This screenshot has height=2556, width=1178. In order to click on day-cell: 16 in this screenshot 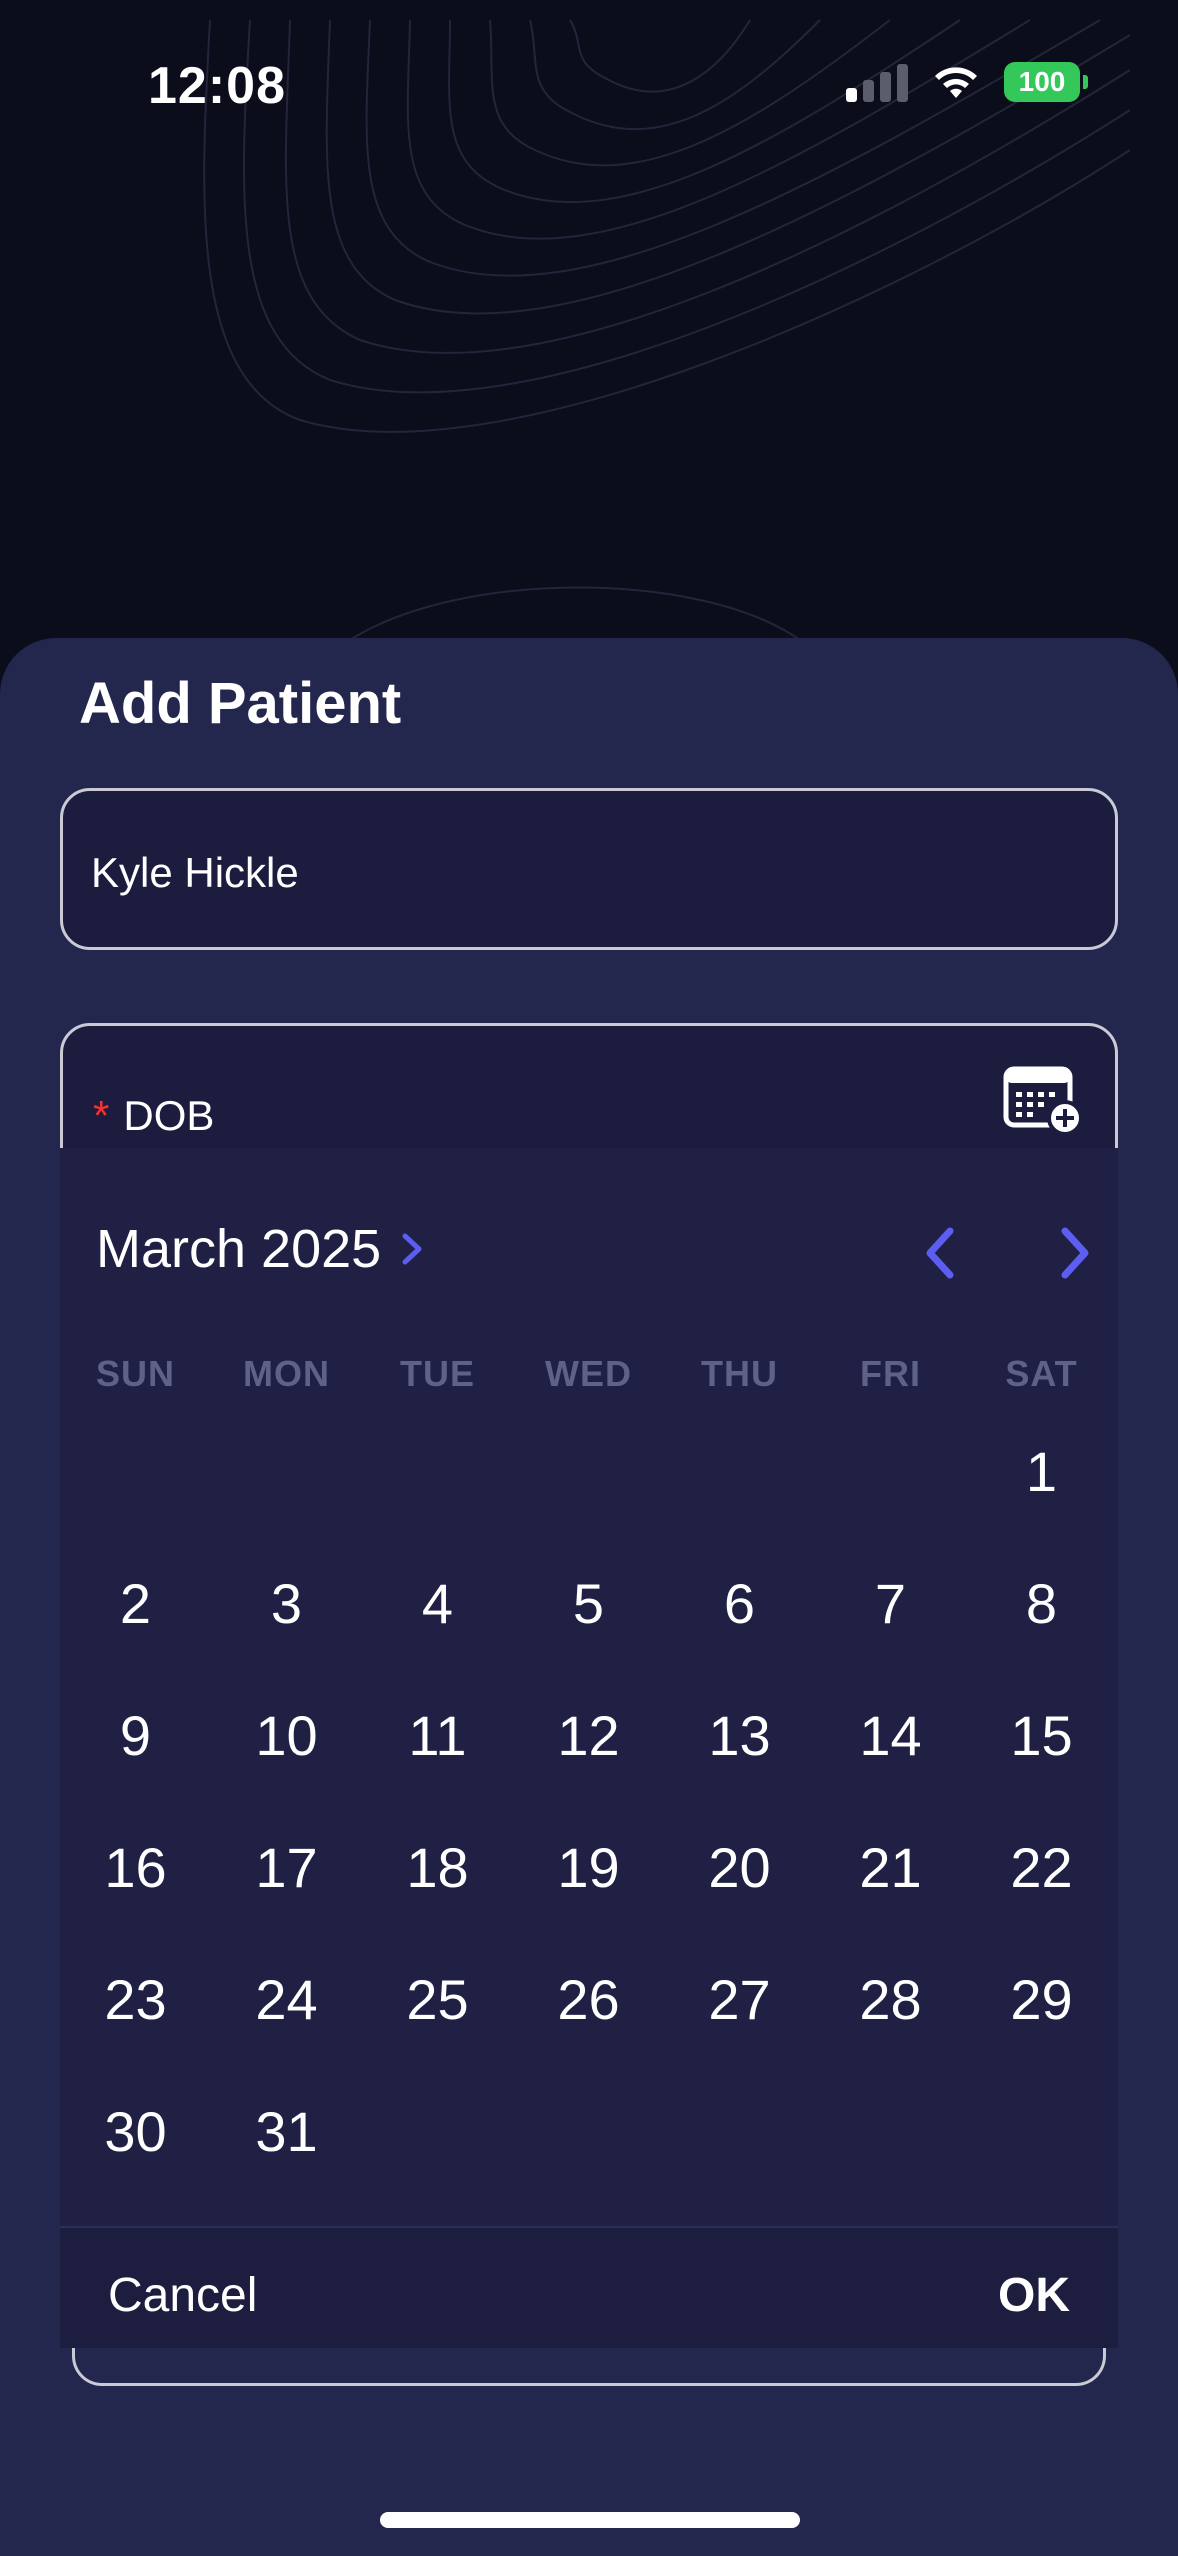, I will do `click(135, 1895)`.